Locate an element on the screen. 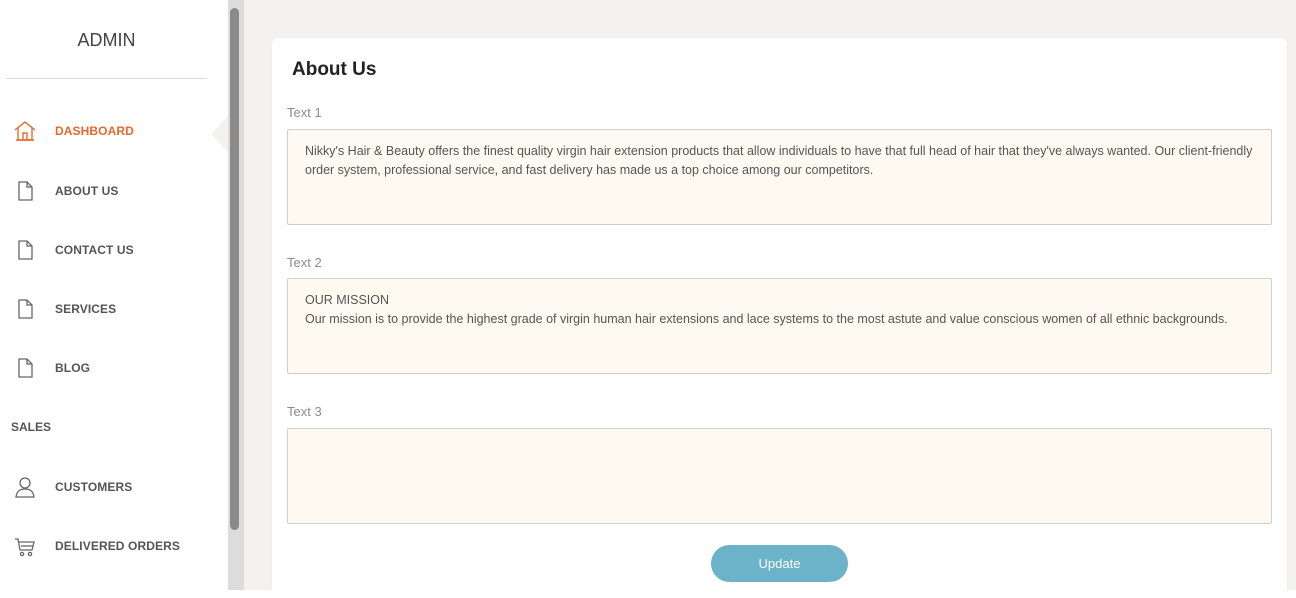 The image size is (1296, 598). sidebar-item-delivered-orders: DELIVERED ORDERS is located at coordinates (114, 546).